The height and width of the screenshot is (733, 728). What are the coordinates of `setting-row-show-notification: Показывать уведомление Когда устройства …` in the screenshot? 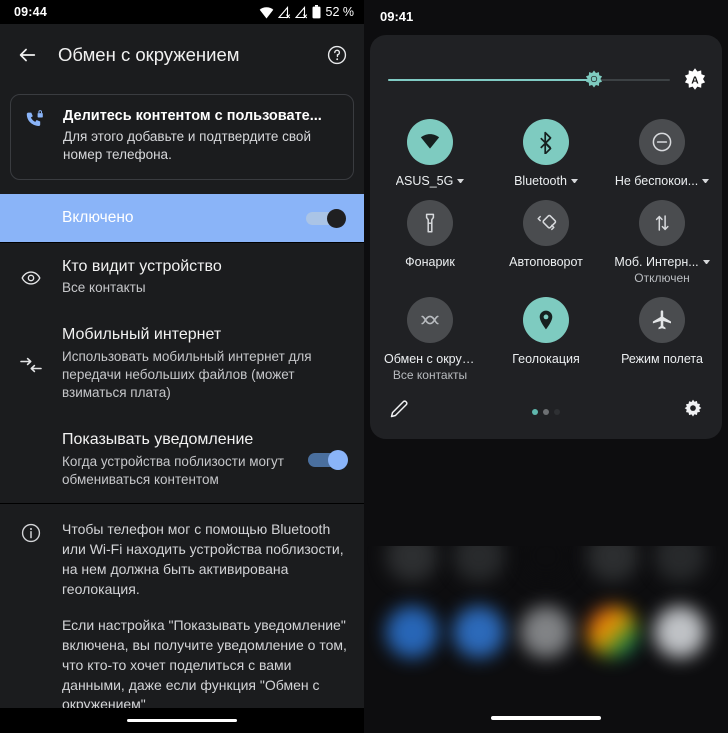 It's located at (182, 459).